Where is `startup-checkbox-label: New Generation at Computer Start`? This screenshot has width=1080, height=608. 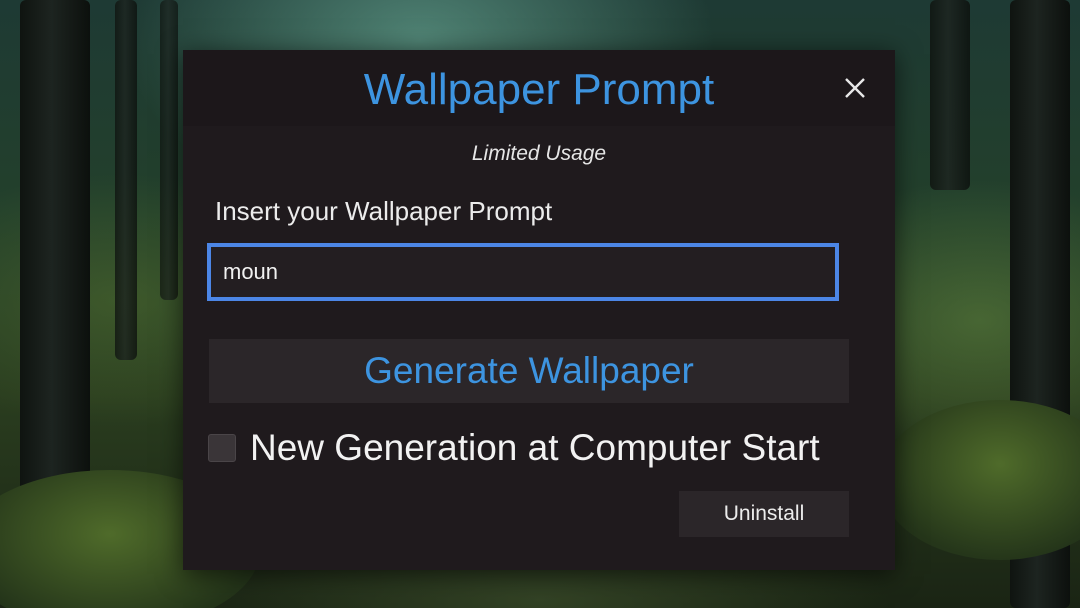 startup-checkbox-label: New Generation at Computer Start is located at coordinates (535, 448).